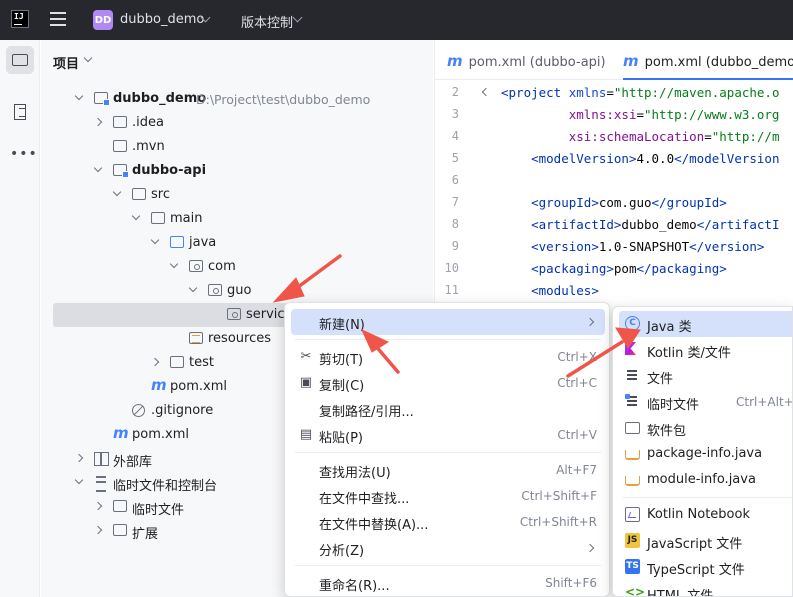  What do you see at coordinates (267, 21) in the screenshot?
I see `vcs-dropdown: 版本控制` at bounding box center [267, 21].